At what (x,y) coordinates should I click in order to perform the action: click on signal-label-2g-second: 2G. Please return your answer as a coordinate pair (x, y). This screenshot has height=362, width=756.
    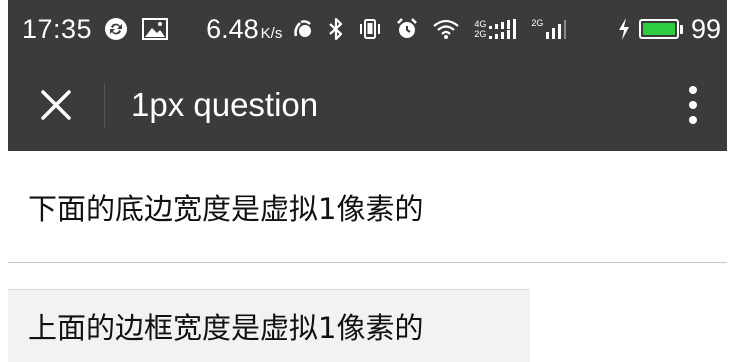
    Looking at the image, I should click on (537, 23).